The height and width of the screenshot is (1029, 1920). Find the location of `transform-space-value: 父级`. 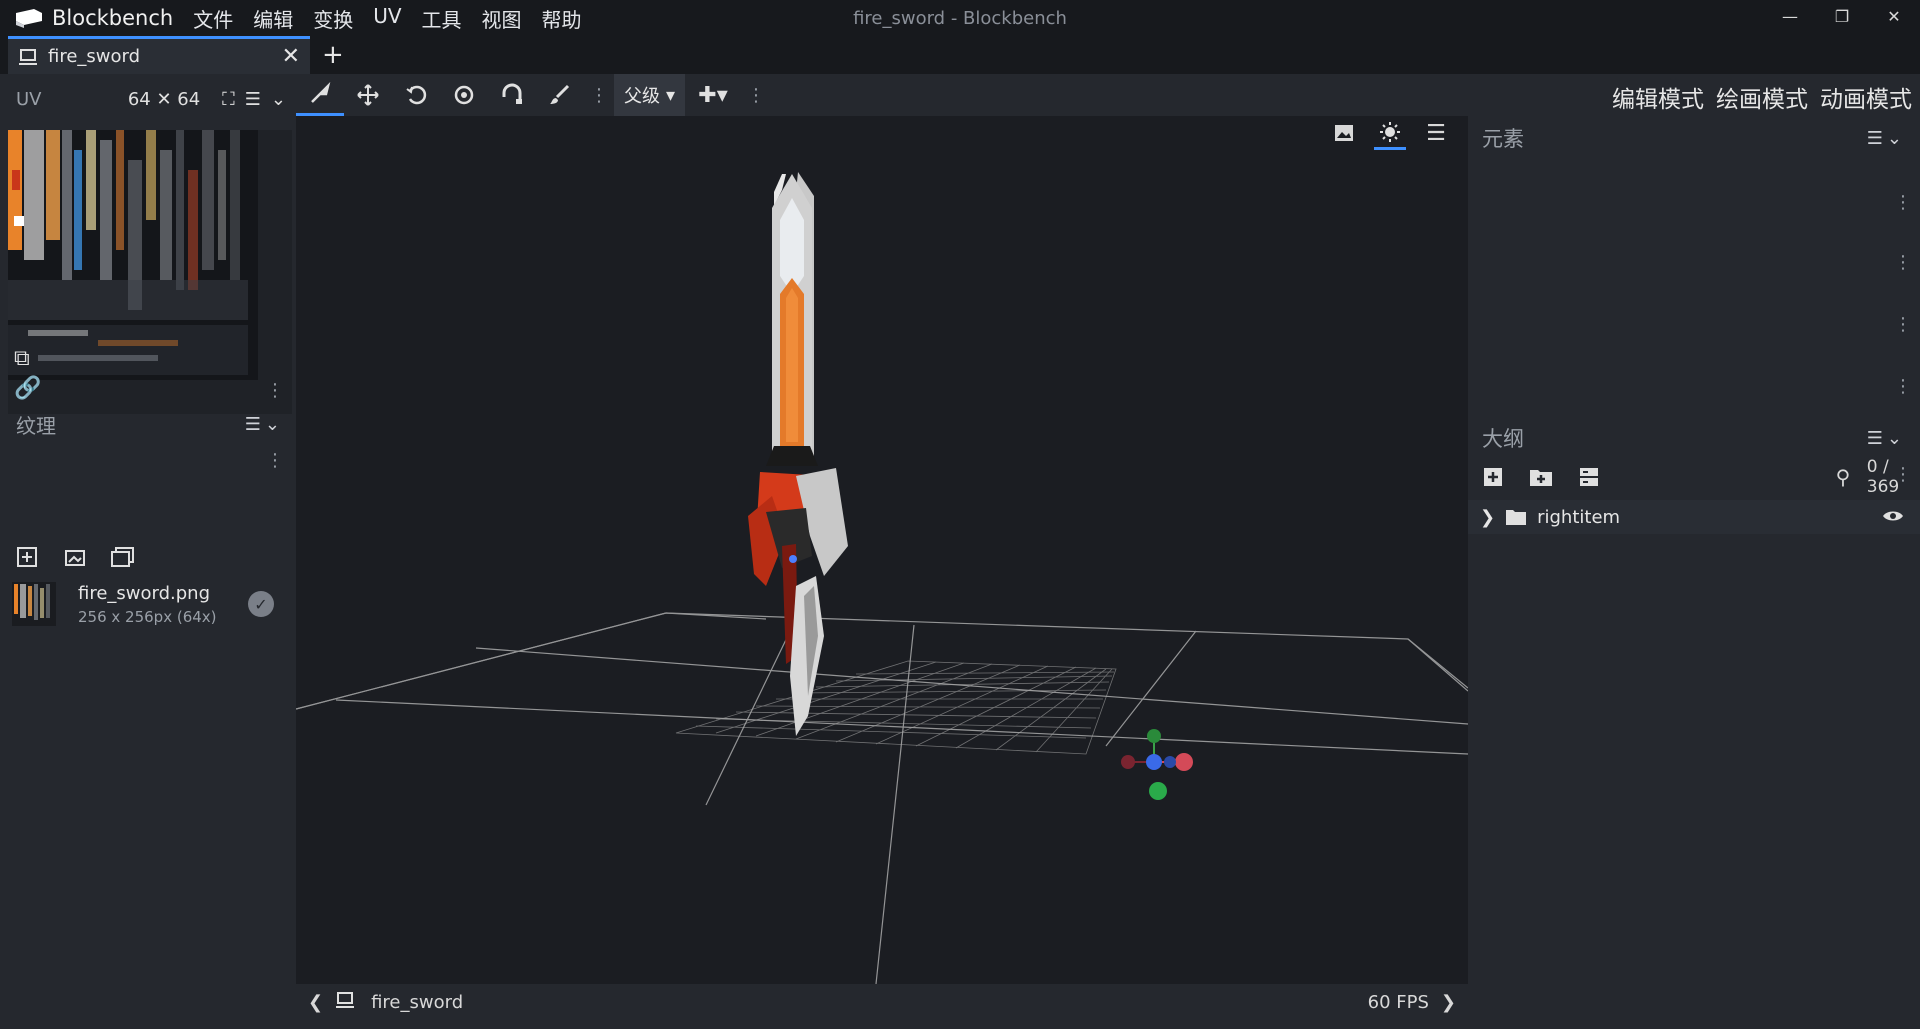

transform-space-value: 父级 is located at coordinates (642, 96).